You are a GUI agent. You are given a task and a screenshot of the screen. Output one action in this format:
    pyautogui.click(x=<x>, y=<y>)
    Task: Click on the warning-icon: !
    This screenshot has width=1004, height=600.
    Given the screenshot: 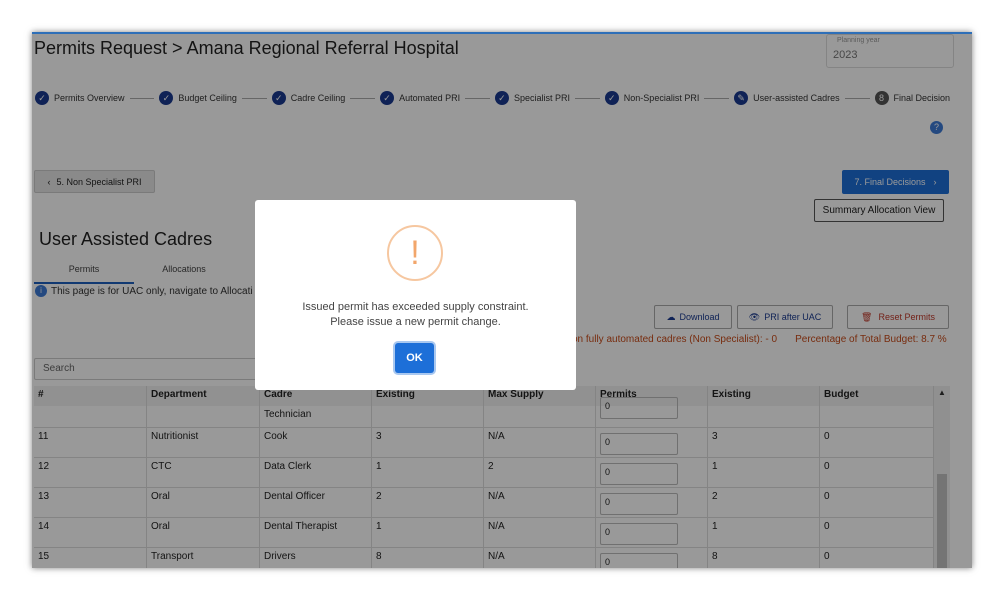 What is the action you would take?
    pyautogui.click(x=415, y=253)
    